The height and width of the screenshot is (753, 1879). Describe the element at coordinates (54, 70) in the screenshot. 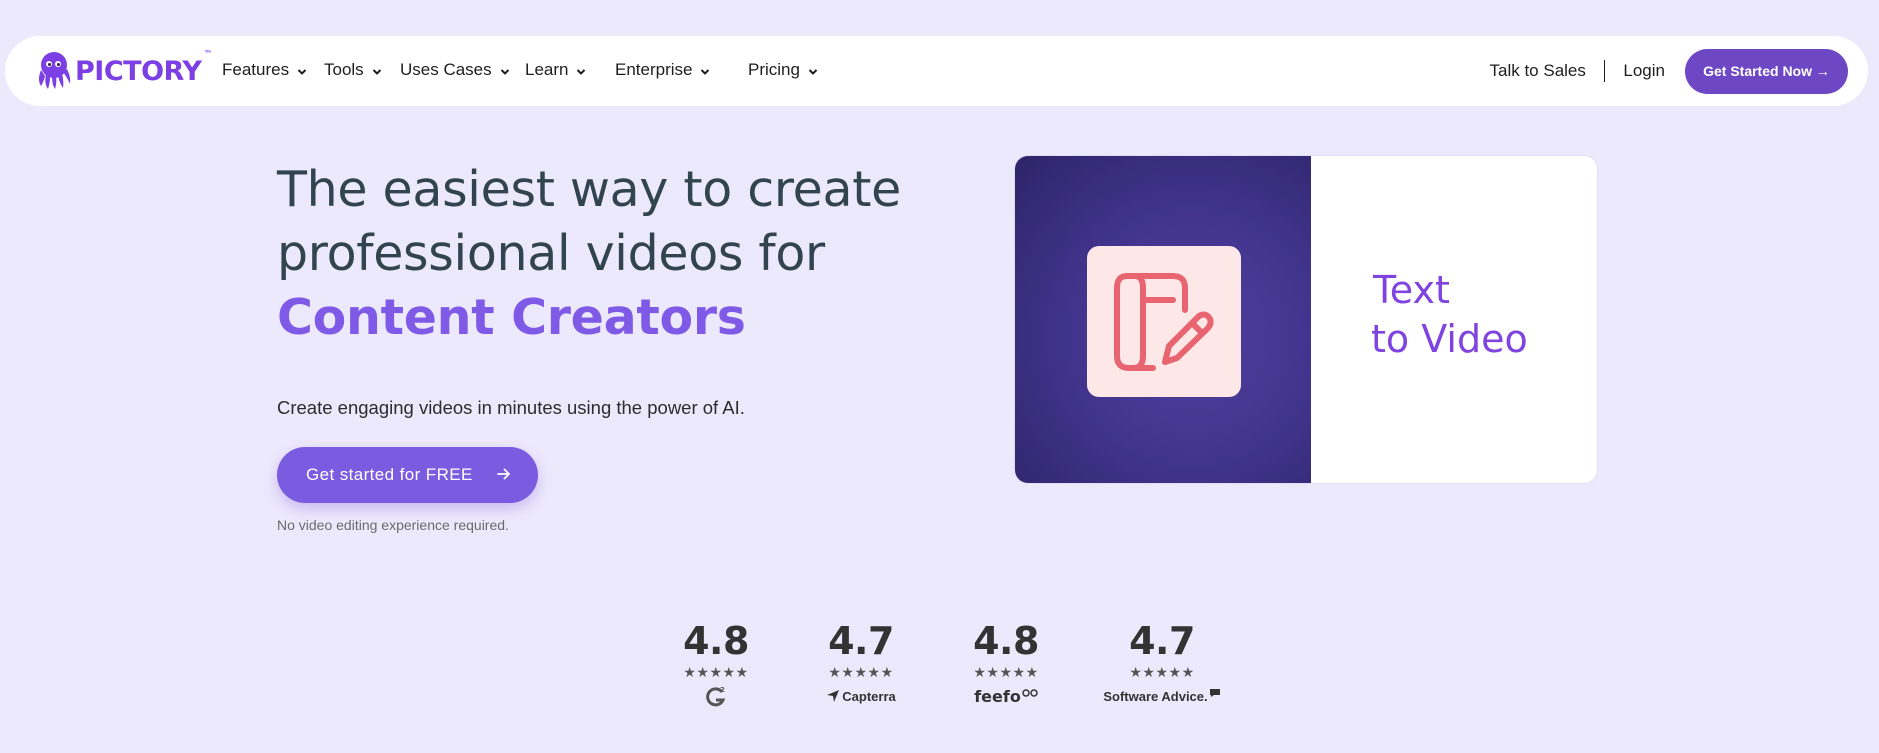

I see `octopus-logo-icon` at that location.